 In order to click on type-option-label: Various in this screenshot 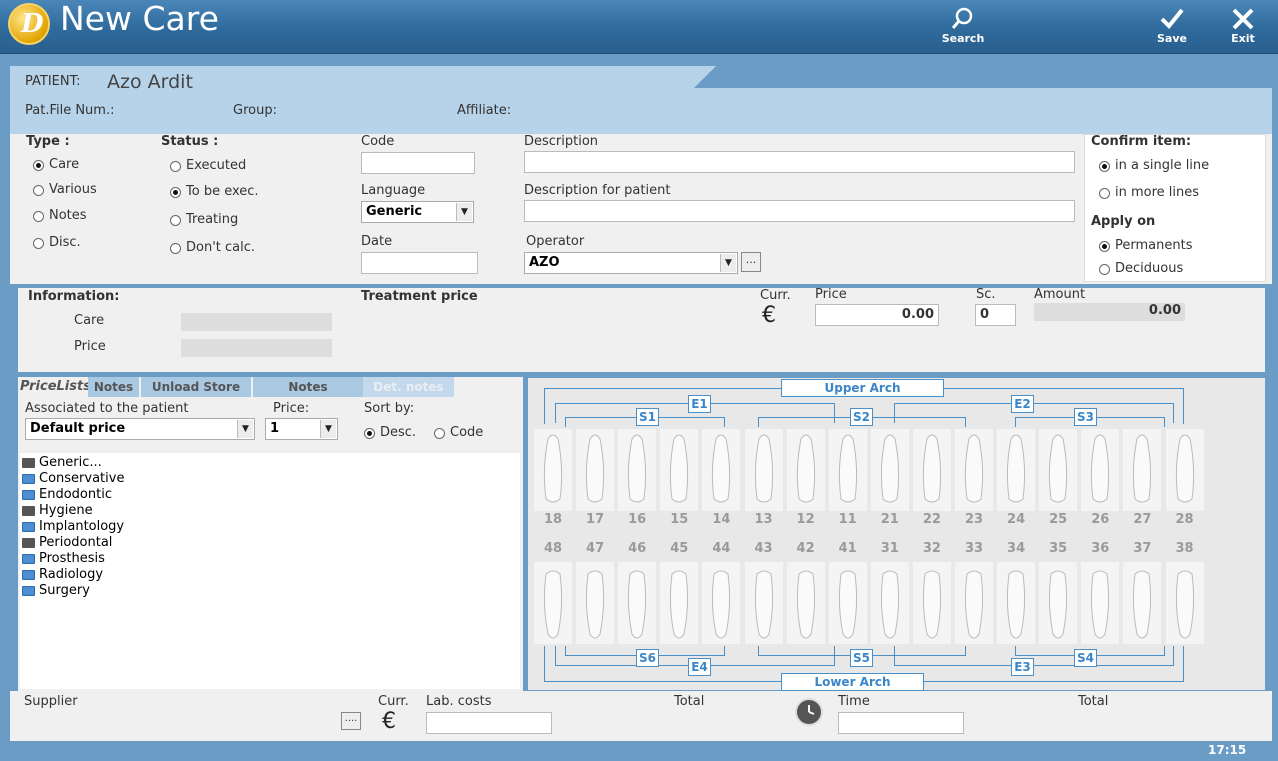, I will do `click(73, 189)`.